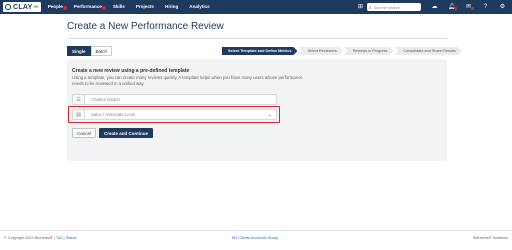 Image resolution: width=512 pixels, height=250 pixels. I want to click on nav-item-performance: Performance, so click(89, 7).